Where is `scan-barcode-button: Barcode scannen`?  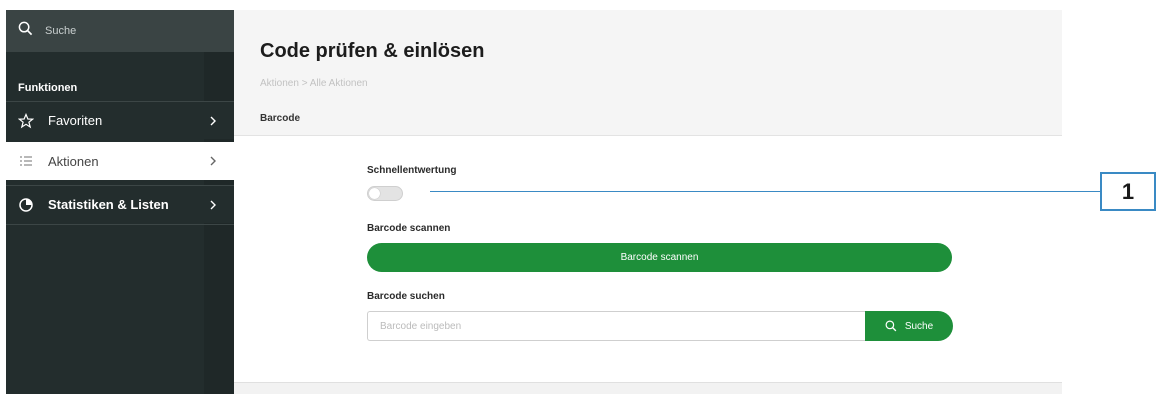
scan-barcode-button: Barcode scannen is located at coordinates (659, 257).